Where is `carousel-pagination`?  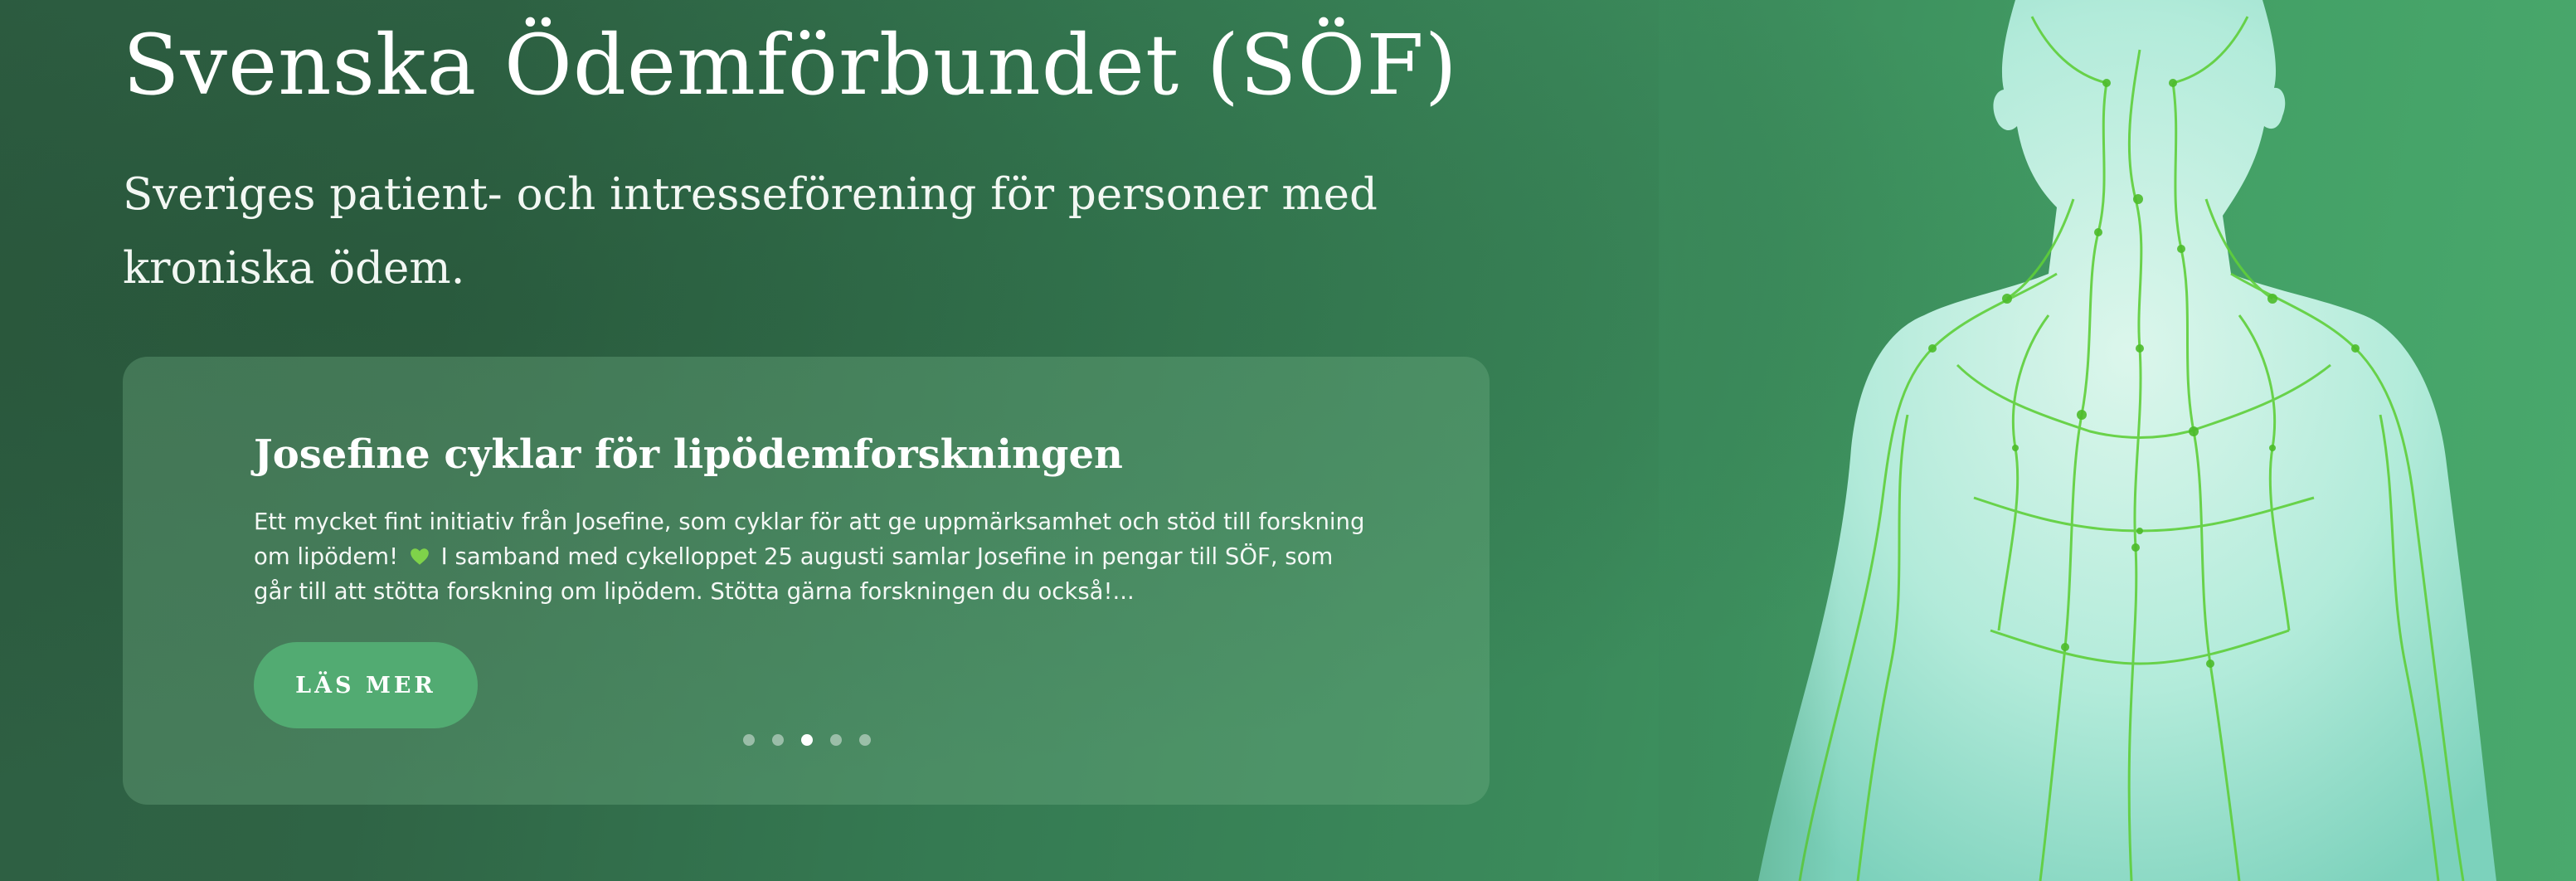
carousel-pagination is located at coordinates (807, 740).